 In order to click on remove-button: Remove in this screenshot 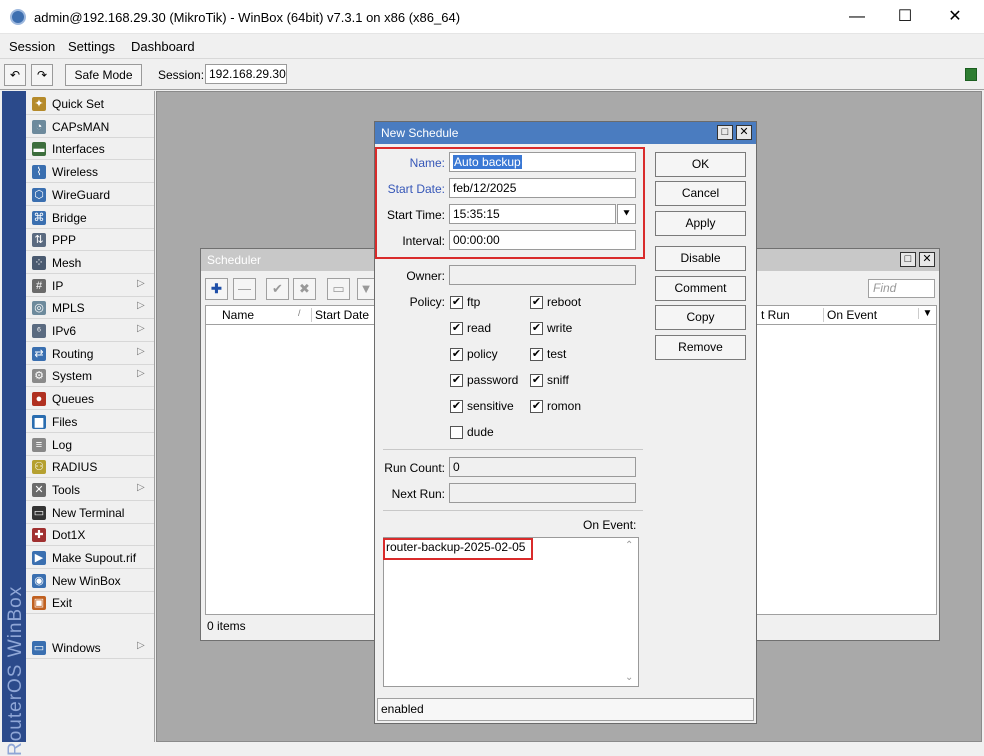, I will do `click(700, 347)`.